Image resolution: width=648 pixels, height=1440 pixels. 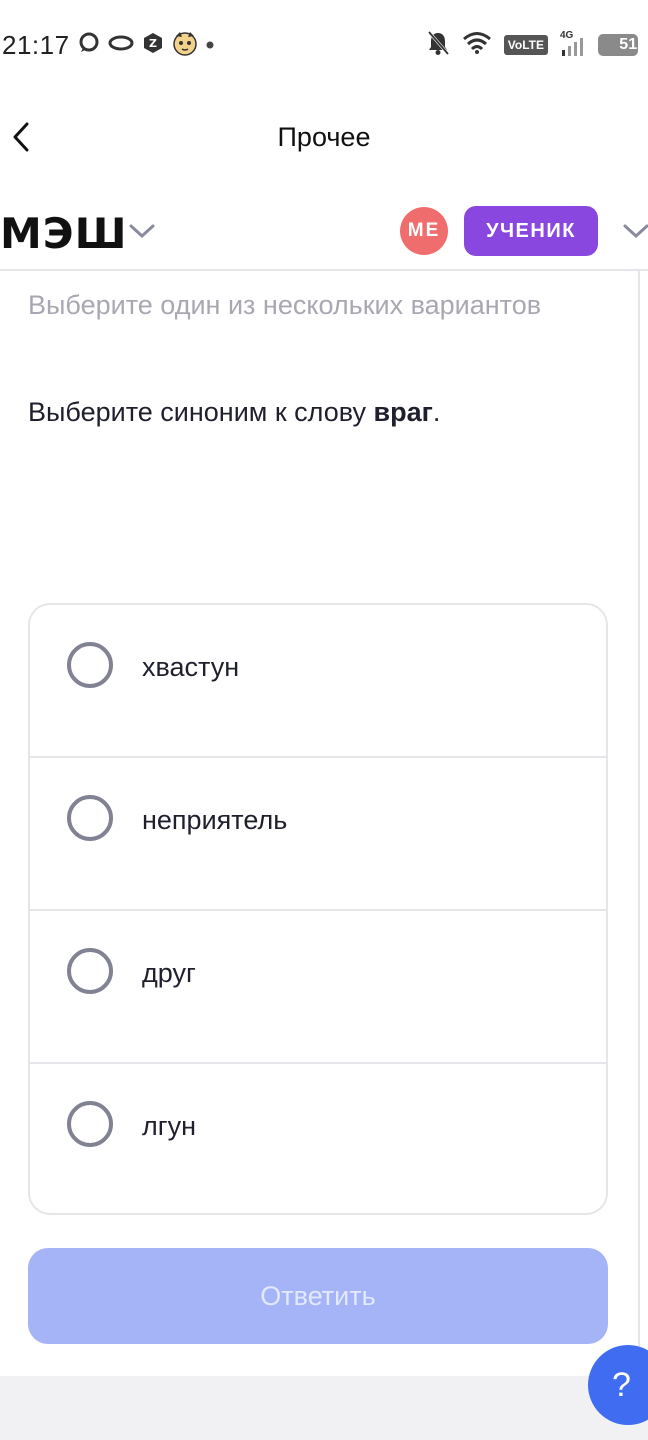 I want to click on option-label: хвастун, so click(x=191, y=667).